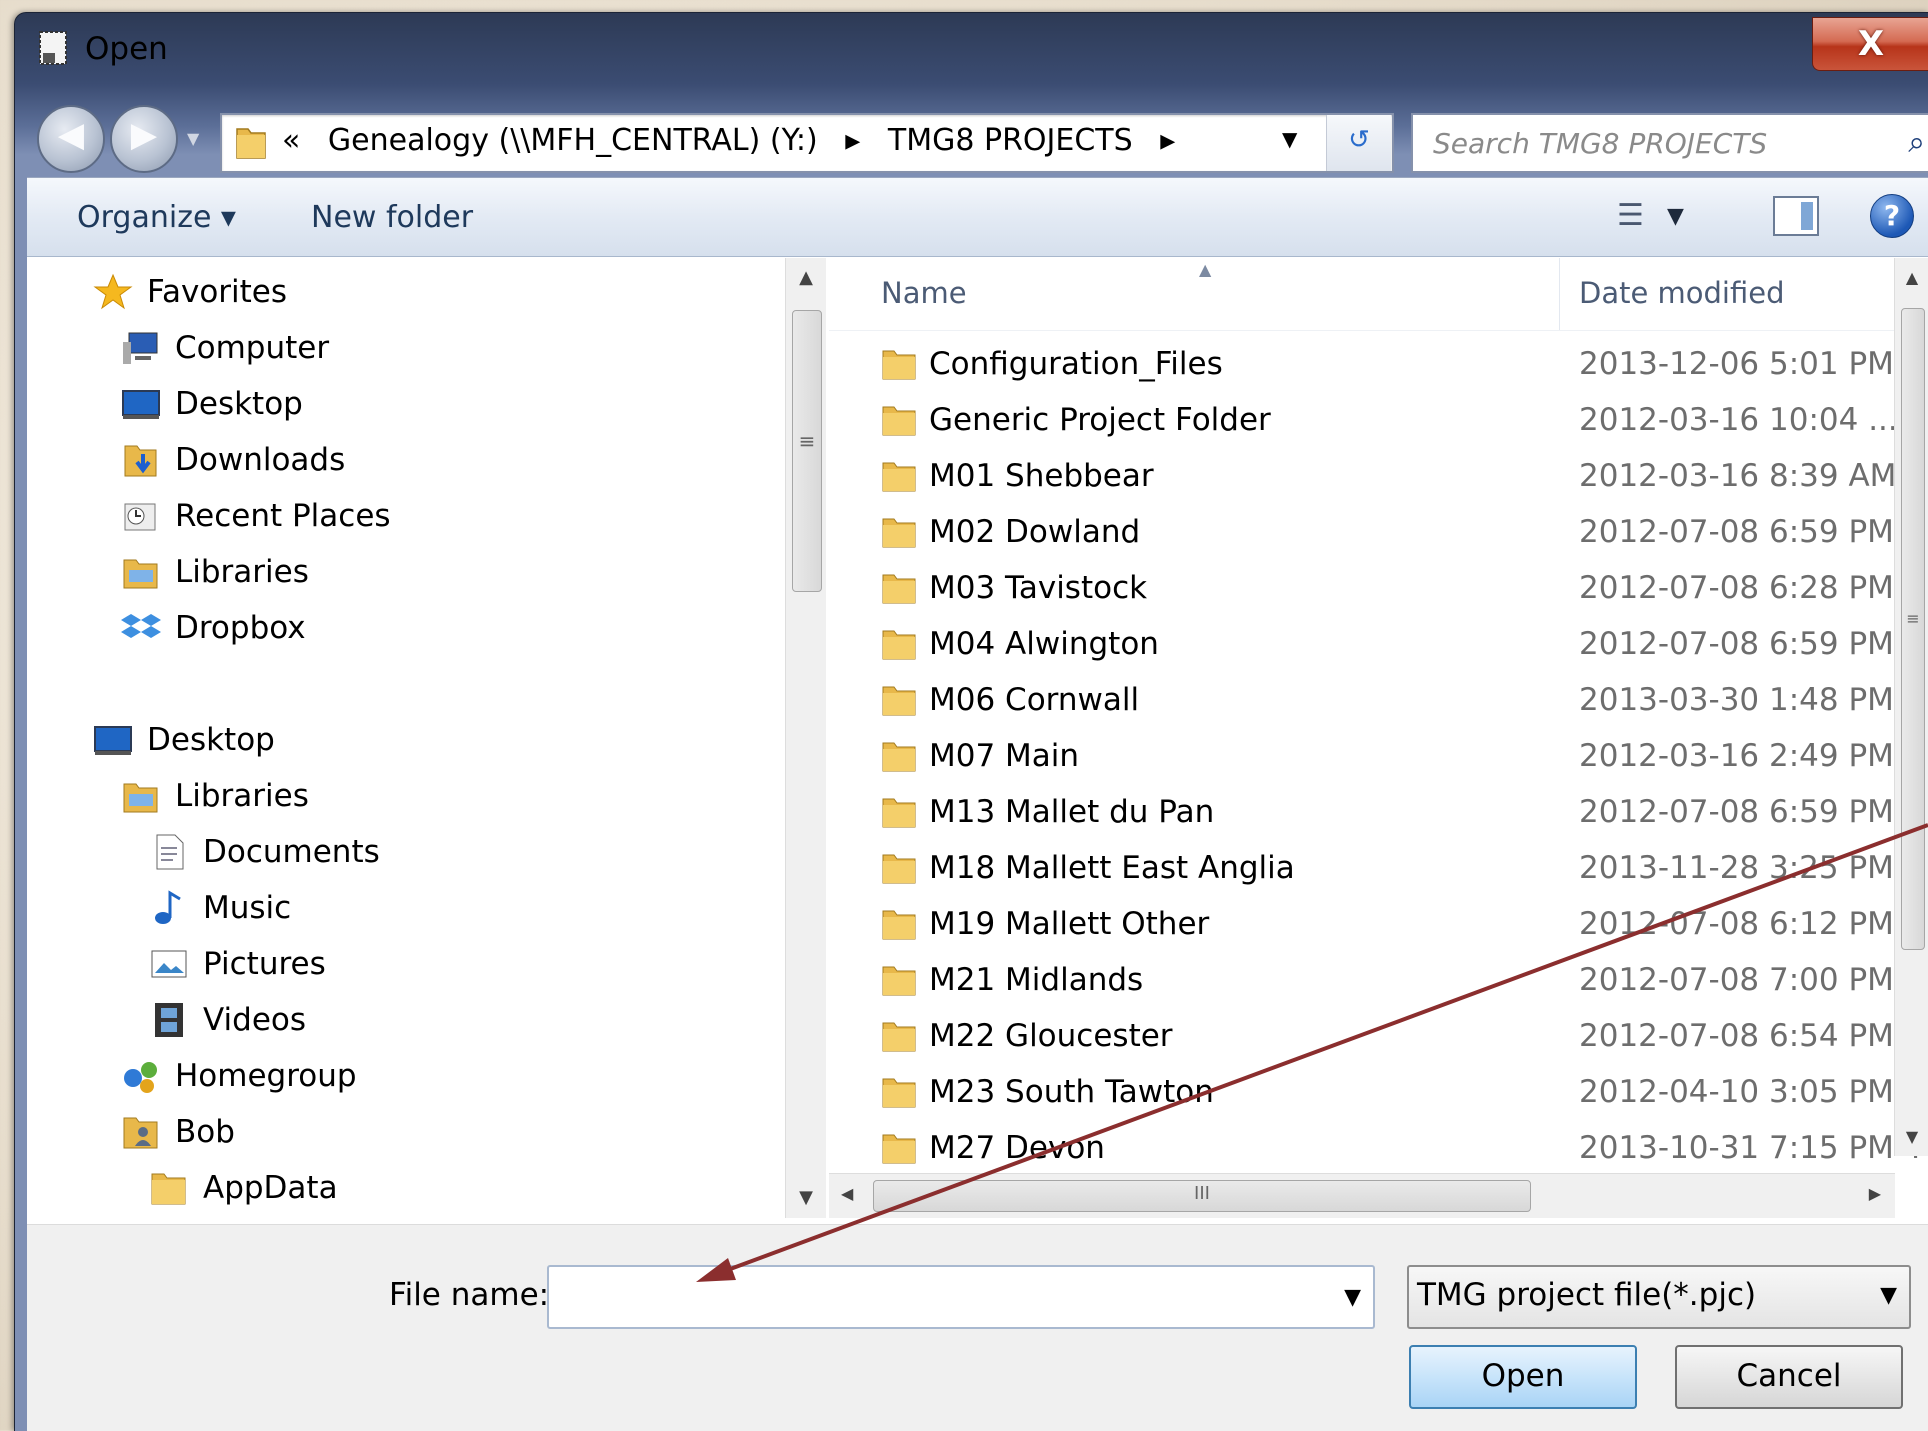  I want to click on file-name: M07 Main, so click(1004, 756).